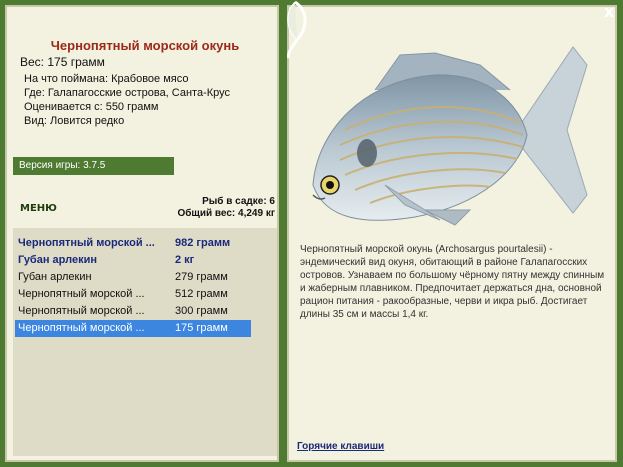 This screenshot has height=467, width=623. What do you see at coordinates (203, 243) in the screenshot?
I see `fish-weight-cell: 982 грамм` at bounding box center [203, 243].